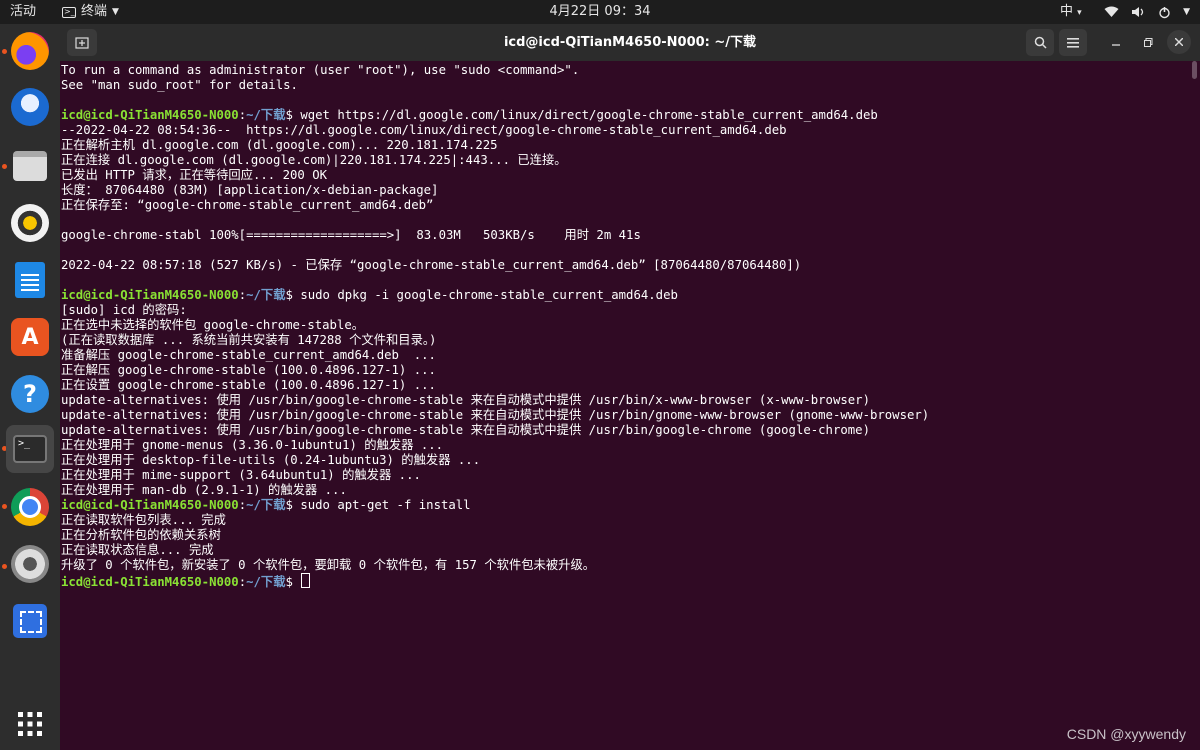 The width and height of the screenshot is (1200, 750). What do you see at coordinates (141, 535) in the screenshot?
I see `output-line: 正在分析软件包的依赖关系树` at bounding box center [141, 535].